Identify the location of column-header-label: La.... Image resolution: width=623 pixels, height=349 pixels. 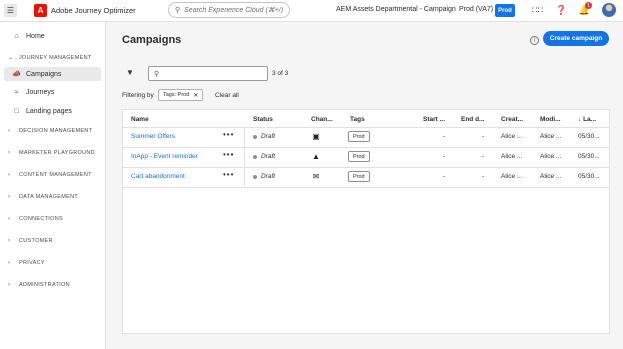
(590, 119).